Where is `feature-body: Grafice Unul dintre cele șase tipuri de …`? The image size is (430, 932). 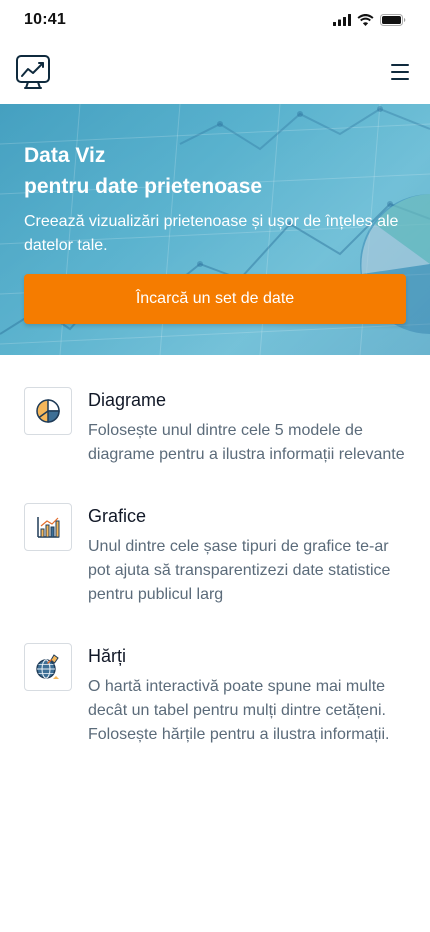 feature-body: Grafice Unul dintre cele șase tipuri de … is located at coordinates (247, 555).